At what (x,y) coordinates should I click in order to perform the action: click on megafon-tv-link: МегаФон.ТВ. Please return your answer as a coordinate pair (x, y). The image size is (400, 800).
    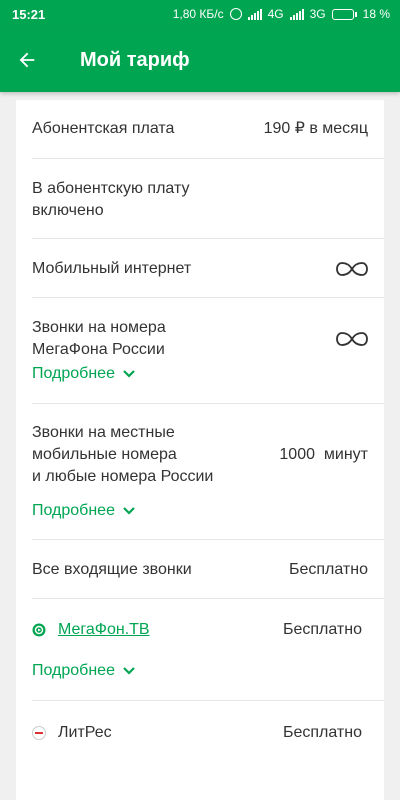
    Looking at the image, I should click on (104, 630).